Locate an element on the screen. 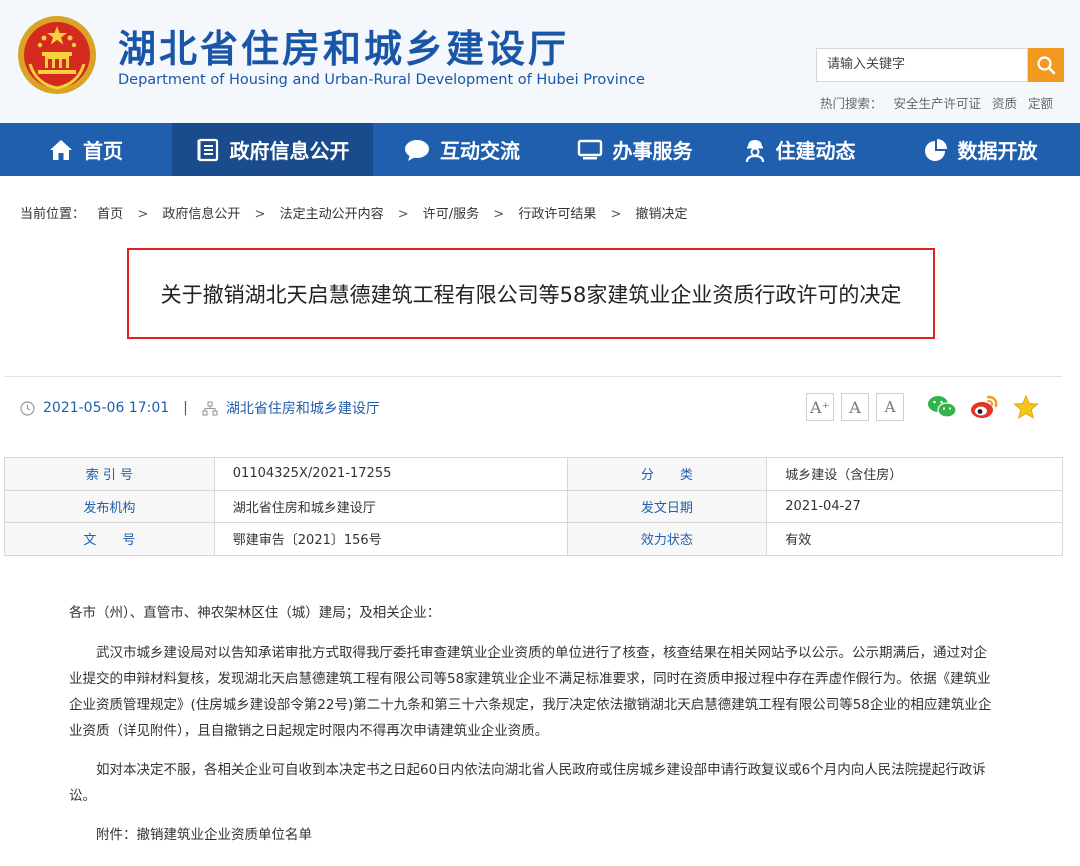 The height and width of the screenshot is (866, 1080). breadcrumb-item: 行政许可结果 is located at coordinates (557, 214).